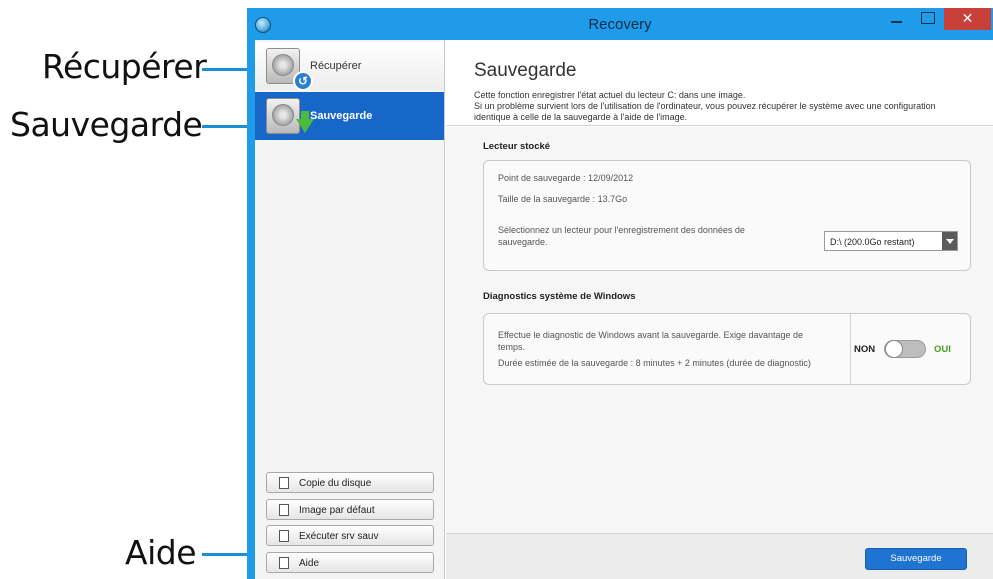  I want to click on disk-copy-label: Copie du disque, so click(335, 483).